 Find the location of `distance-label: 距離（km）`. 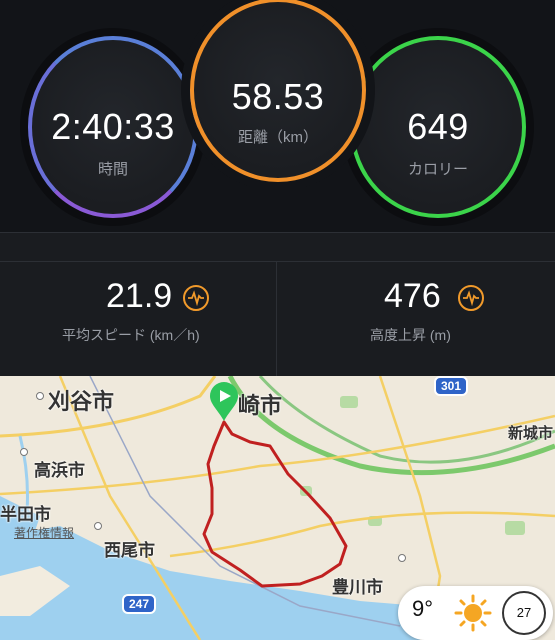

distance-label: 距離（km） is located at coordinates (278, 137).